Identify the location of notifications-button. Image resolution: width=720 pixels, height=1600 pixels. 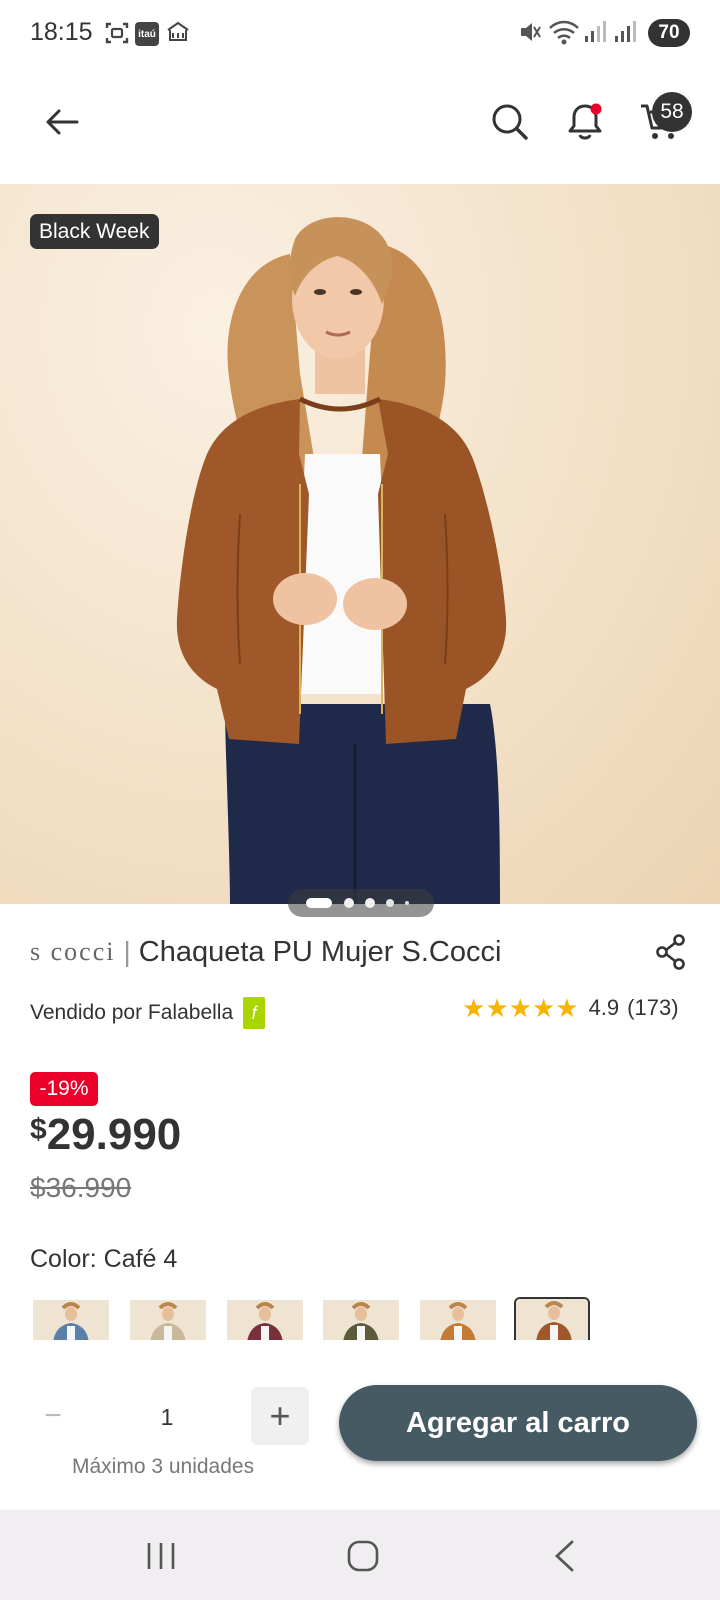
(585, 122).